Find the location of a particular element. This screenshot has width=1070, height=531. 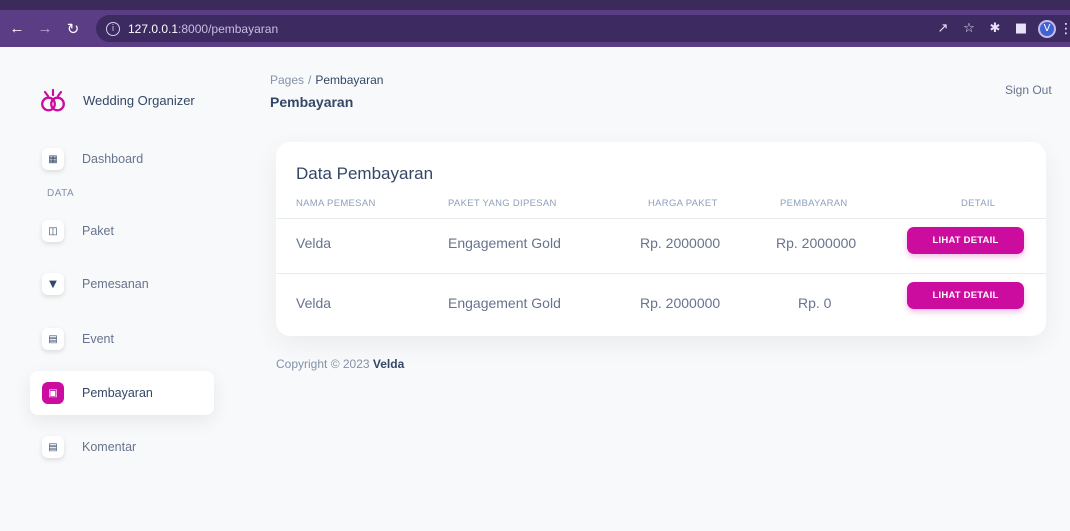

sidebar-item-komentar: ▤ Komentar is located at coordinates (122, 447).